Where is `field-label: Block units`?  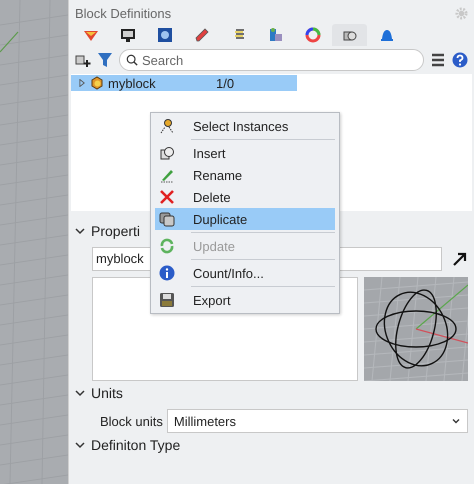 field-label: Block units is located at coordinates (131, 421).